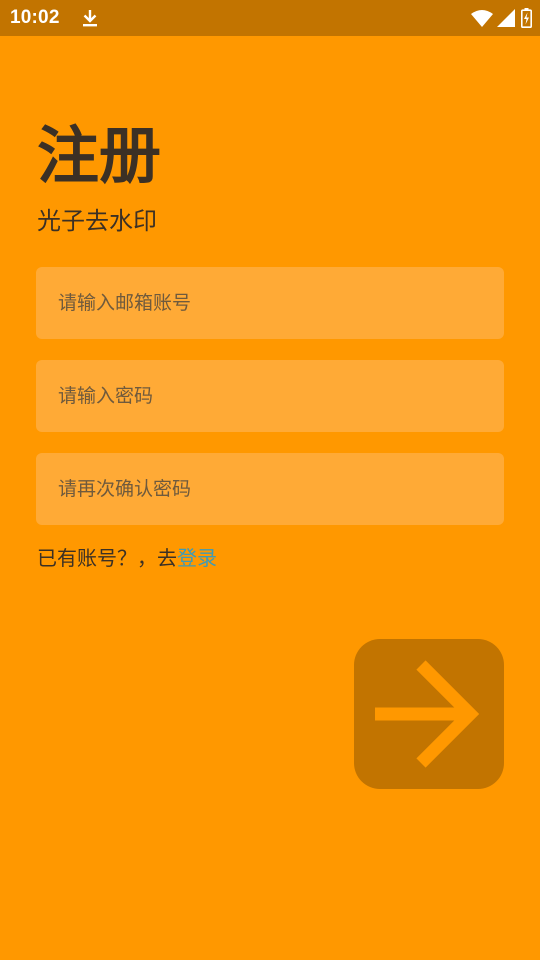 The height and width of the screenshot is (960, 540). Describe the element at coordinates (506, 18) in the screenshot. I see `signal-icon` at that location.